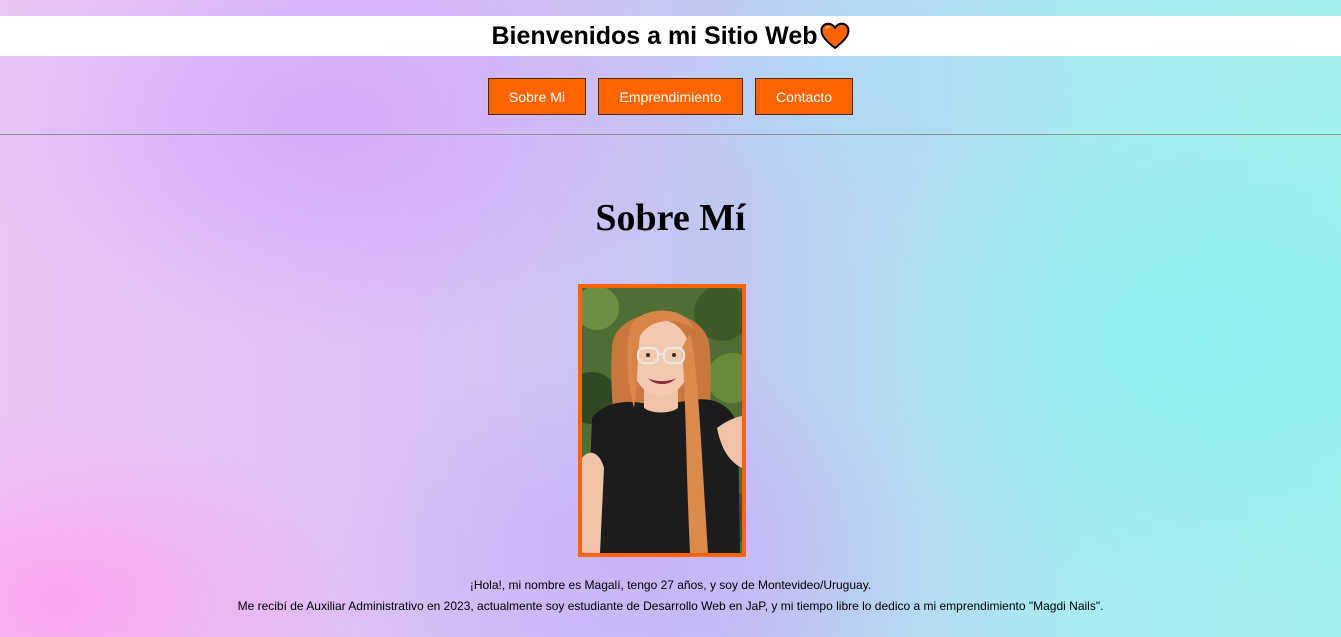 This screenshot has height=637, width=1341. I want to click on header-bar: Bienvenidos a mi Sitio Web, so click(670, 36).